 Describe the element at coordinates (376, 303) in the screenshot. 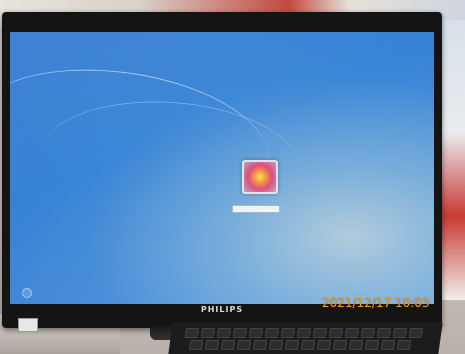

I see `photo-timestamp: 2021/12/17 10:03` at that location.